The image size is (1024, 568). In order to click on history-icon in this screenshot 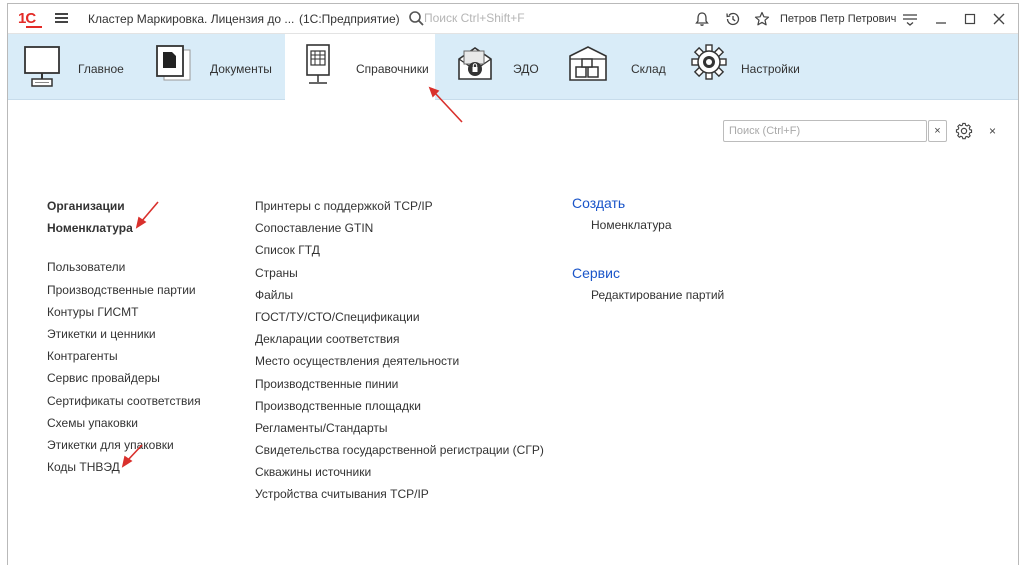, I will do `click(733, 19)`.